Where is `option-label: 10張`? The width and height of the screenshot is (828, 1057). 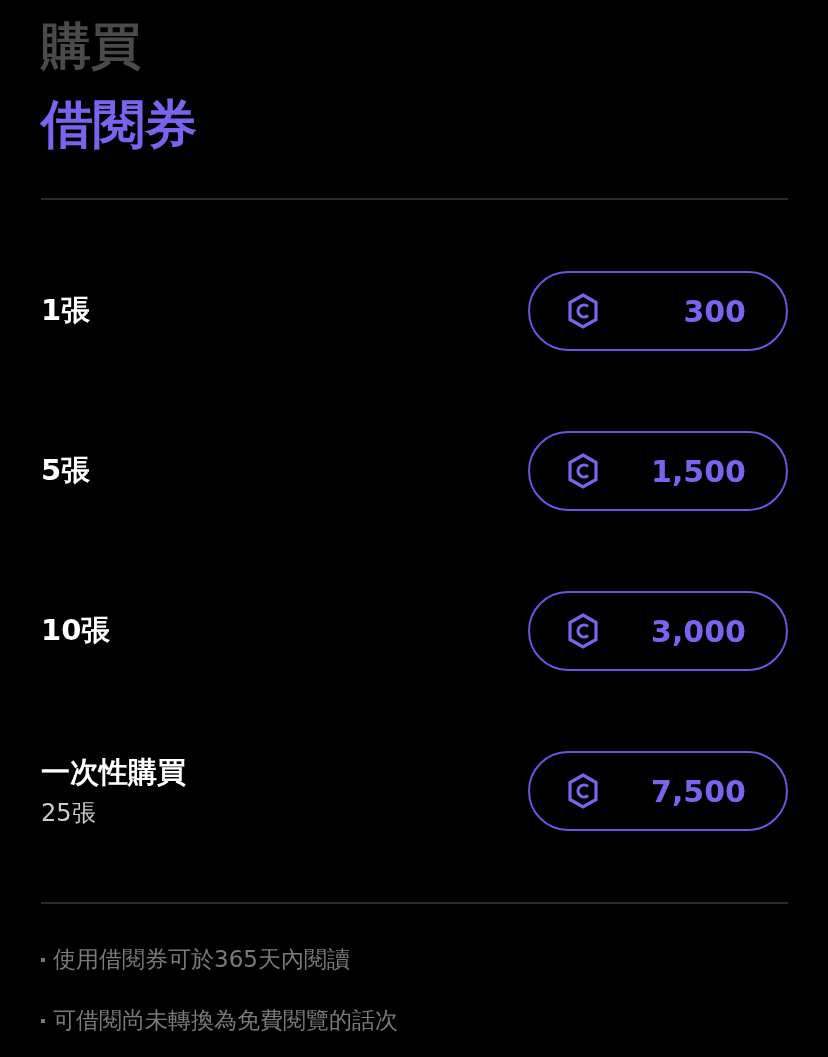
option-label: 10張 is located at coordinates (76, 630).